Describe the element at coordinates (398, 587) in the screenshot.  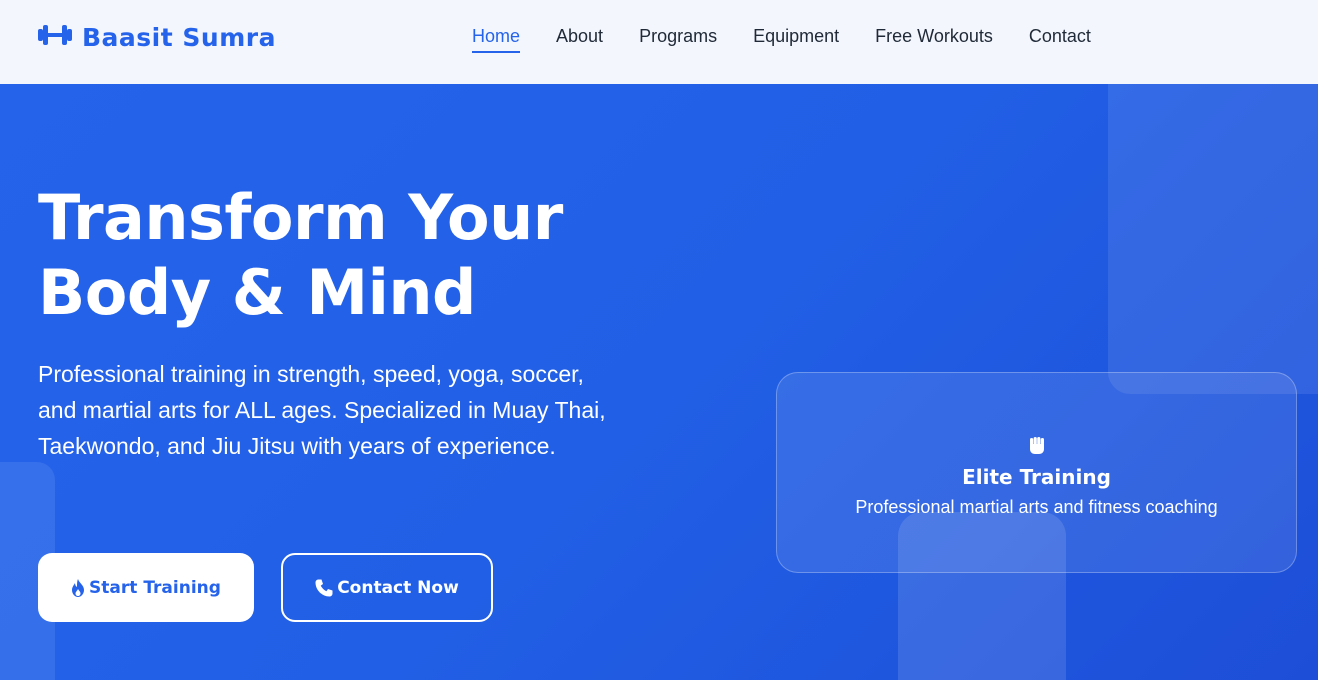
I see `contact-now-label: Contact Now` at that location.